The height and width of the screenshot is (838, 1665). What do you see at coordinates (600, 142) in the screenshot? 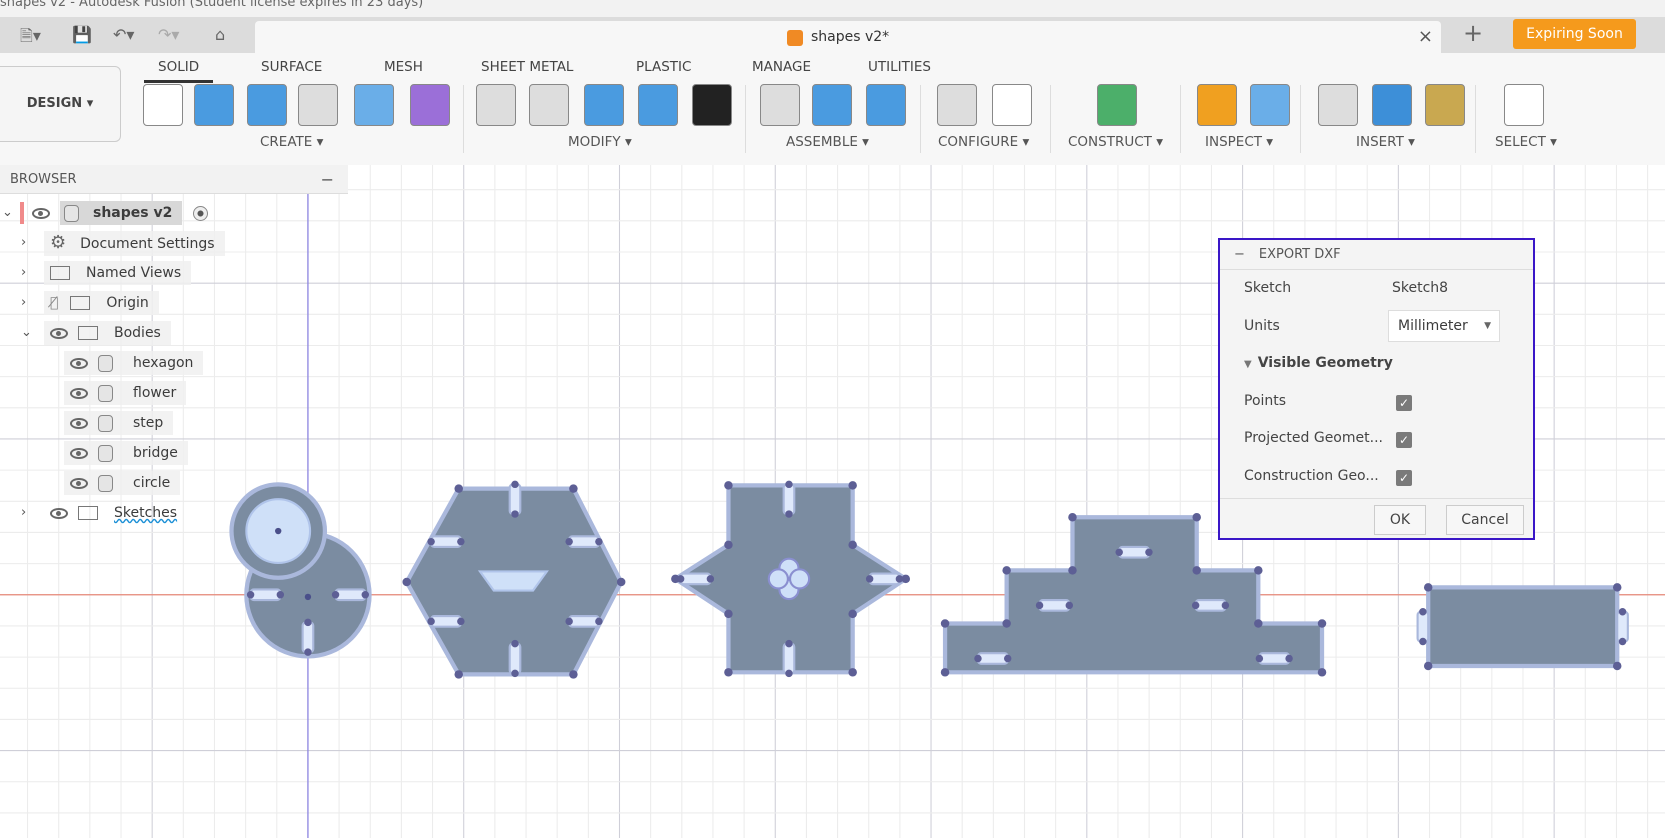
I see `modify-menu: MODIFY ▾` at bounding box center [600, 142].